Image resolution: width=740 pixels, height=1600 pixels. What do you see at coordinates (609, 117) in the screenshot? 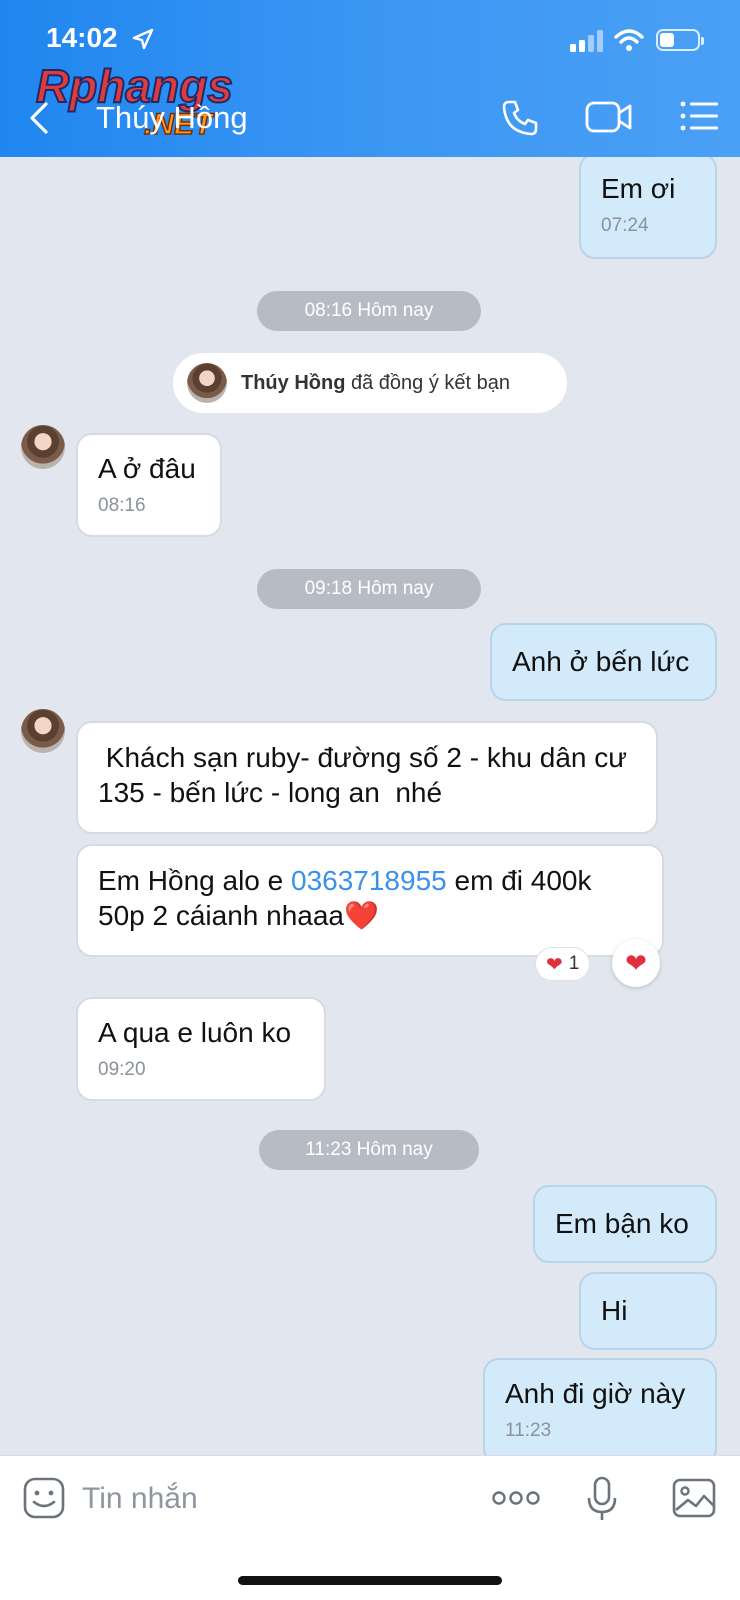
I see `video-call-icon` at bounding box center [609, 117].